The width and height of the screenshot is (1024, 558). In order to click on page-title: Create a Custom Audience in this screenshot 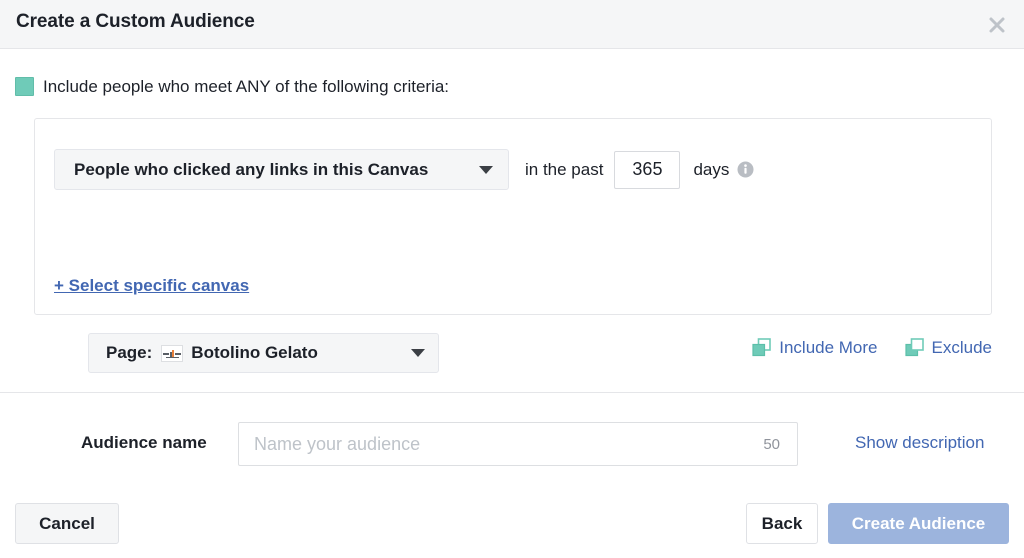, I will do `click(135, 21)`.